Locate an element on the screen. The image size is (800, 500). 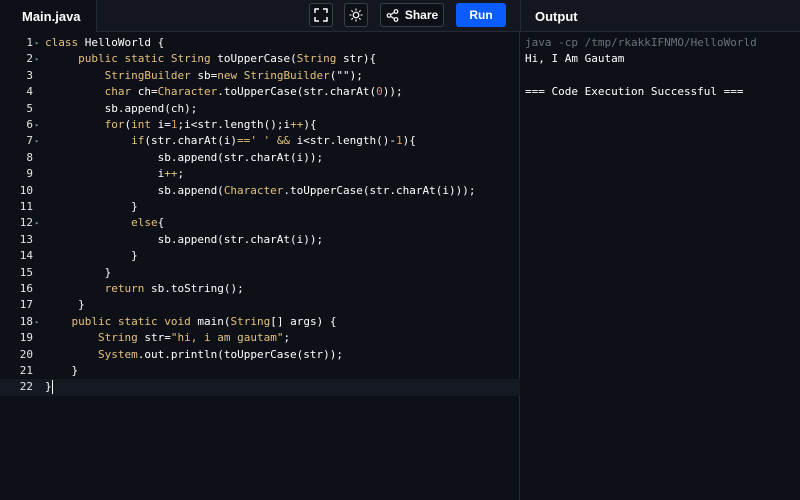
code-line: 16 return sb.toString(); is located at coordinates (260, 289).